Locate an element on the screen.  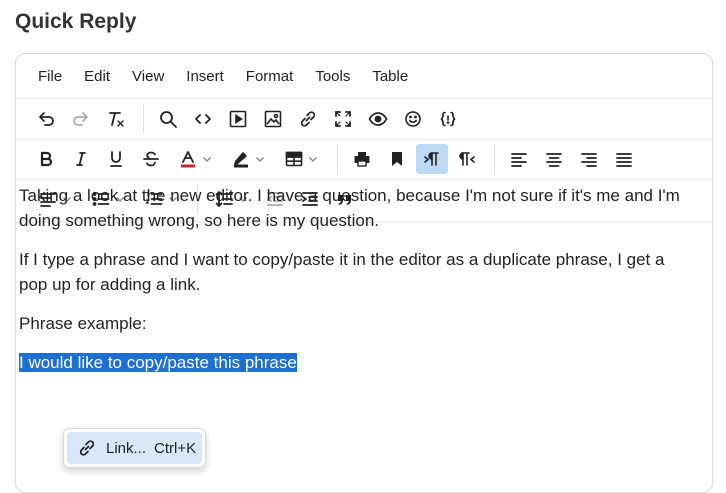
rtl-icon is located at coordinates (467, 159).